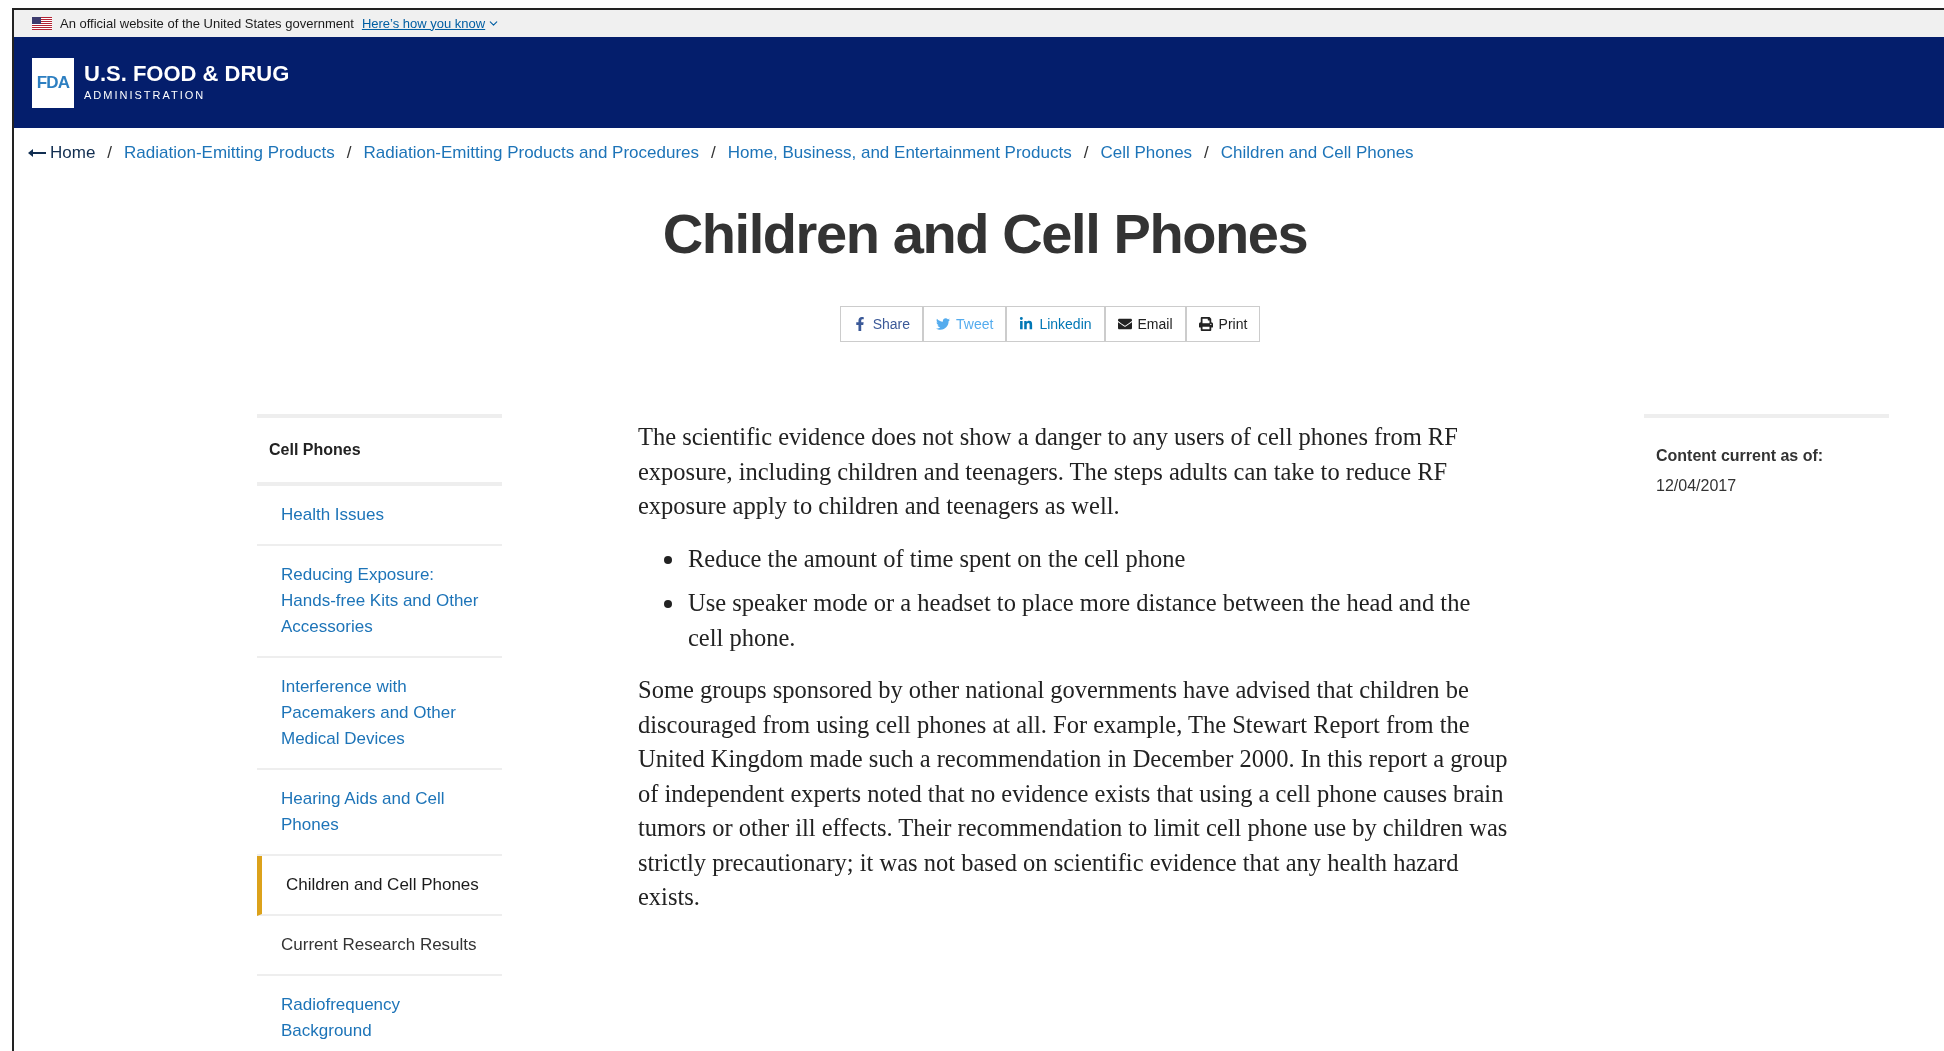  Describe the element at coordinates (379, 946) in the screenshot. I see `sidebar-link: Current Research Results` at that location.